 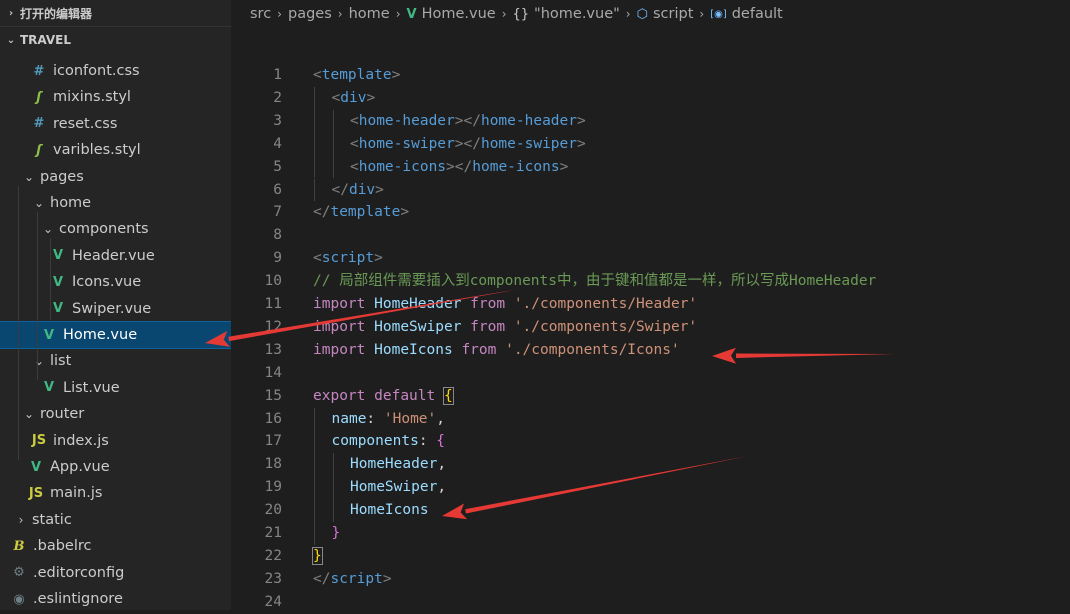 What do you see at coordinates (107, 282) in the screenshot?
I see `tree-item-label: Icons.vue` at bounding box center [107, 282].